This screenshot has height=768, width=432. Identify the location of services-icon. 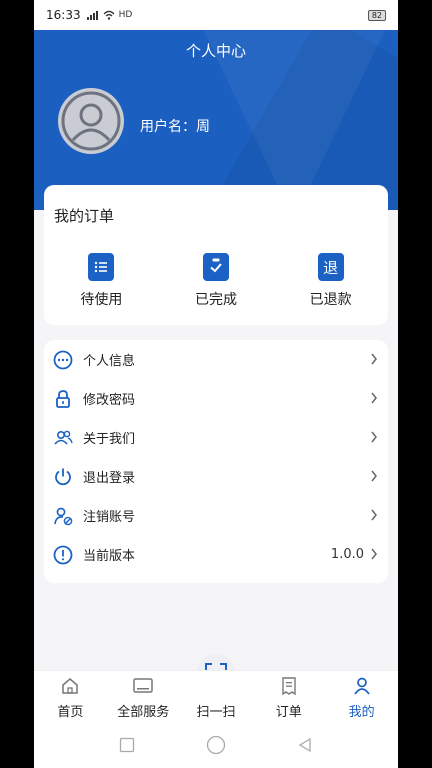
(143, 686).